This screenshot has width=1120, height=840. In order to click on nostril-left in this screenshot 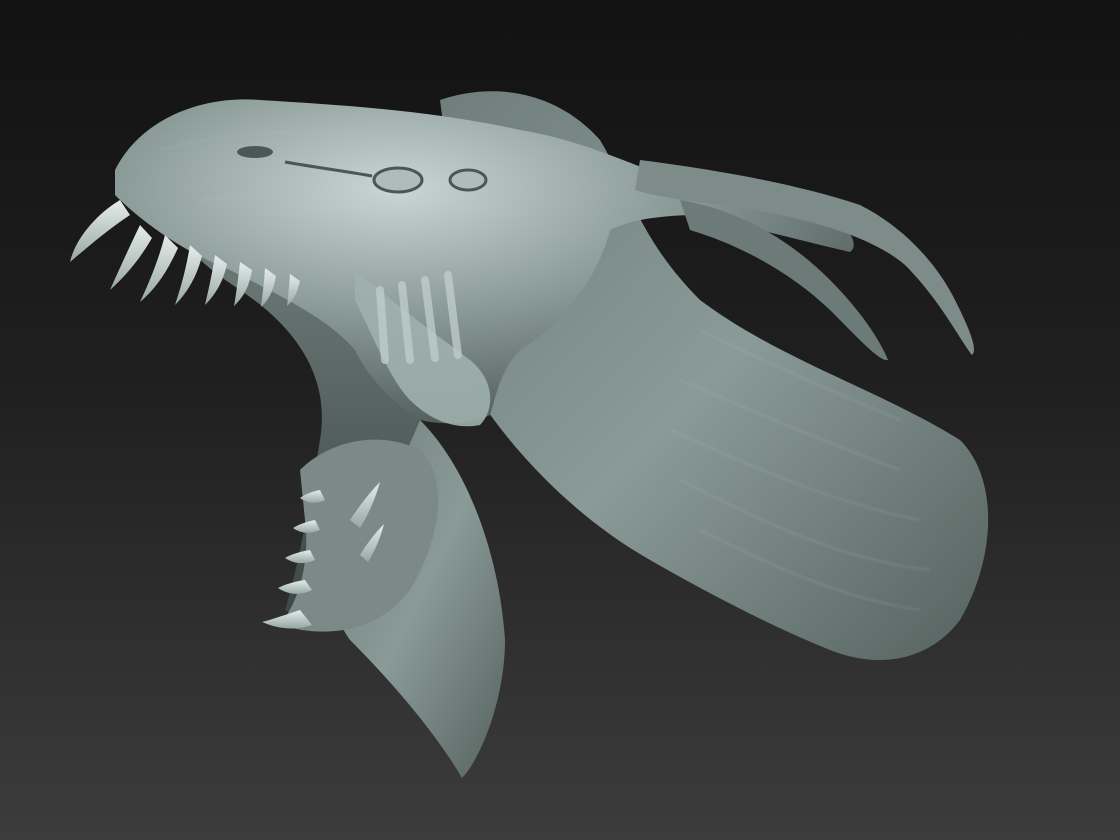, I will do `click(255, 152)`.